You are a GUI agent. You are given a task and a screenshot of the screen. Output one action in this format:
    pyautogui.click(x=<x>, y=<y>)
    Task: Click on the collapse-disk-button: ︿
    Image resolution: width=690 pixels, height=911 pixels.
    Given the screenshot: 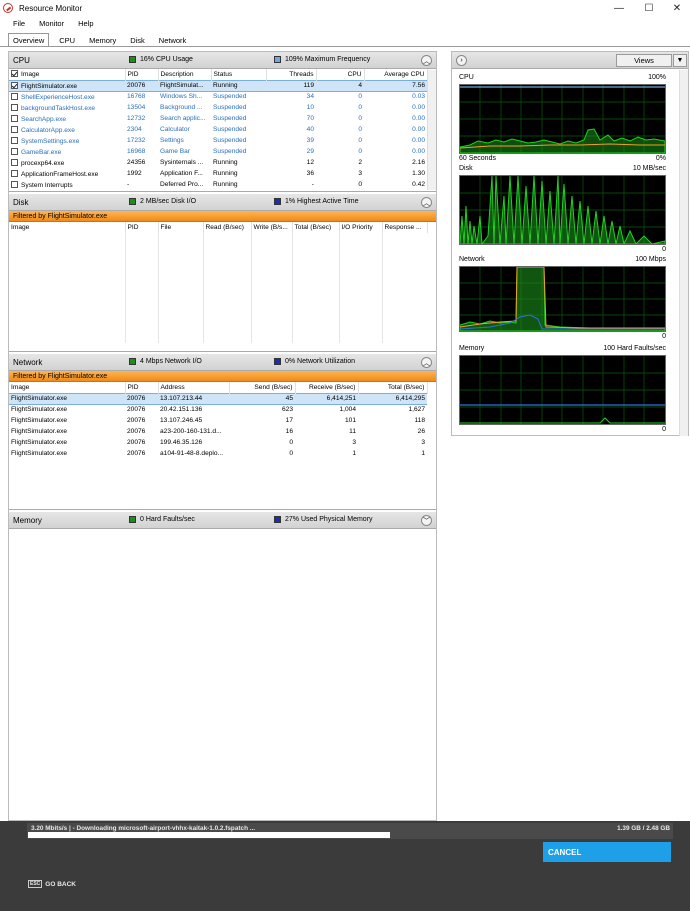 What is the action you would take?
    pyautogui.click(x=426, y=202)
    